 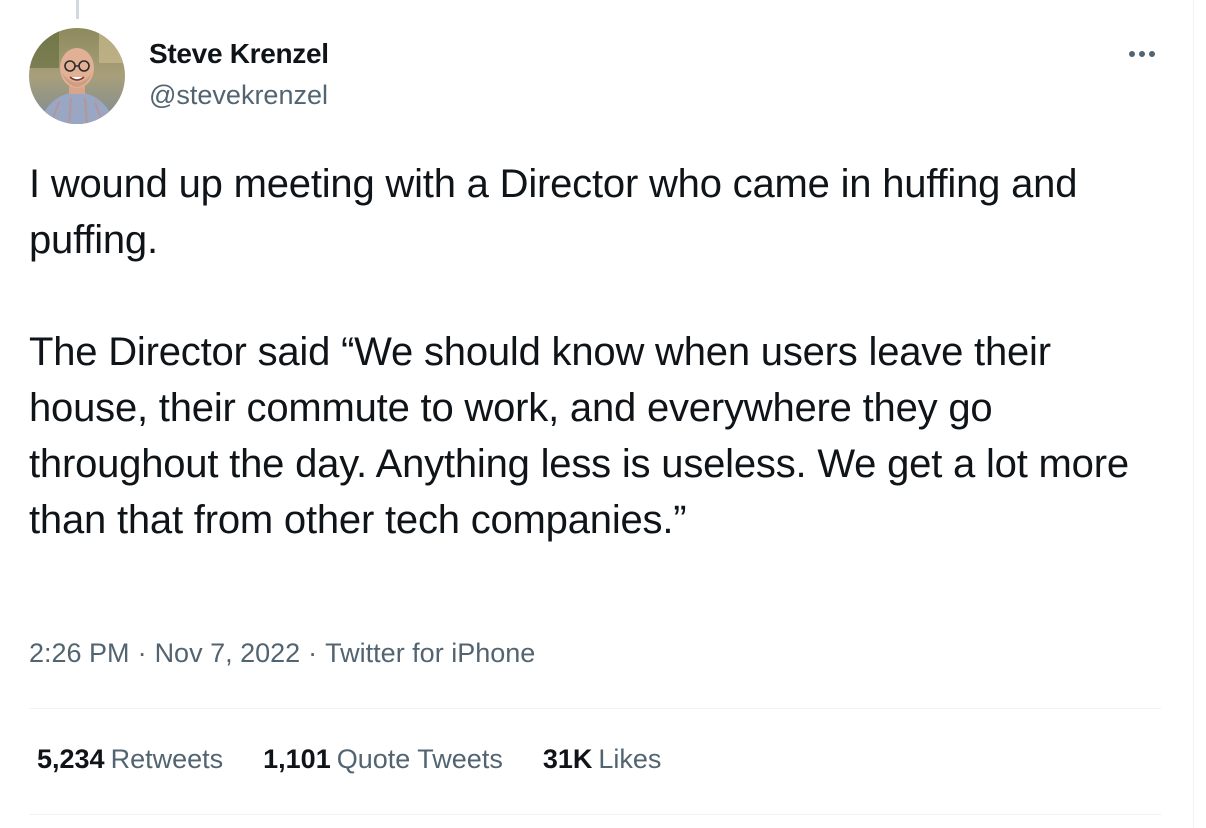 What do you see at coordinates (419, 759) in the screenshot?
I see `quote-tweets-label: Quote Tweets` at bounding box center [419, 759].